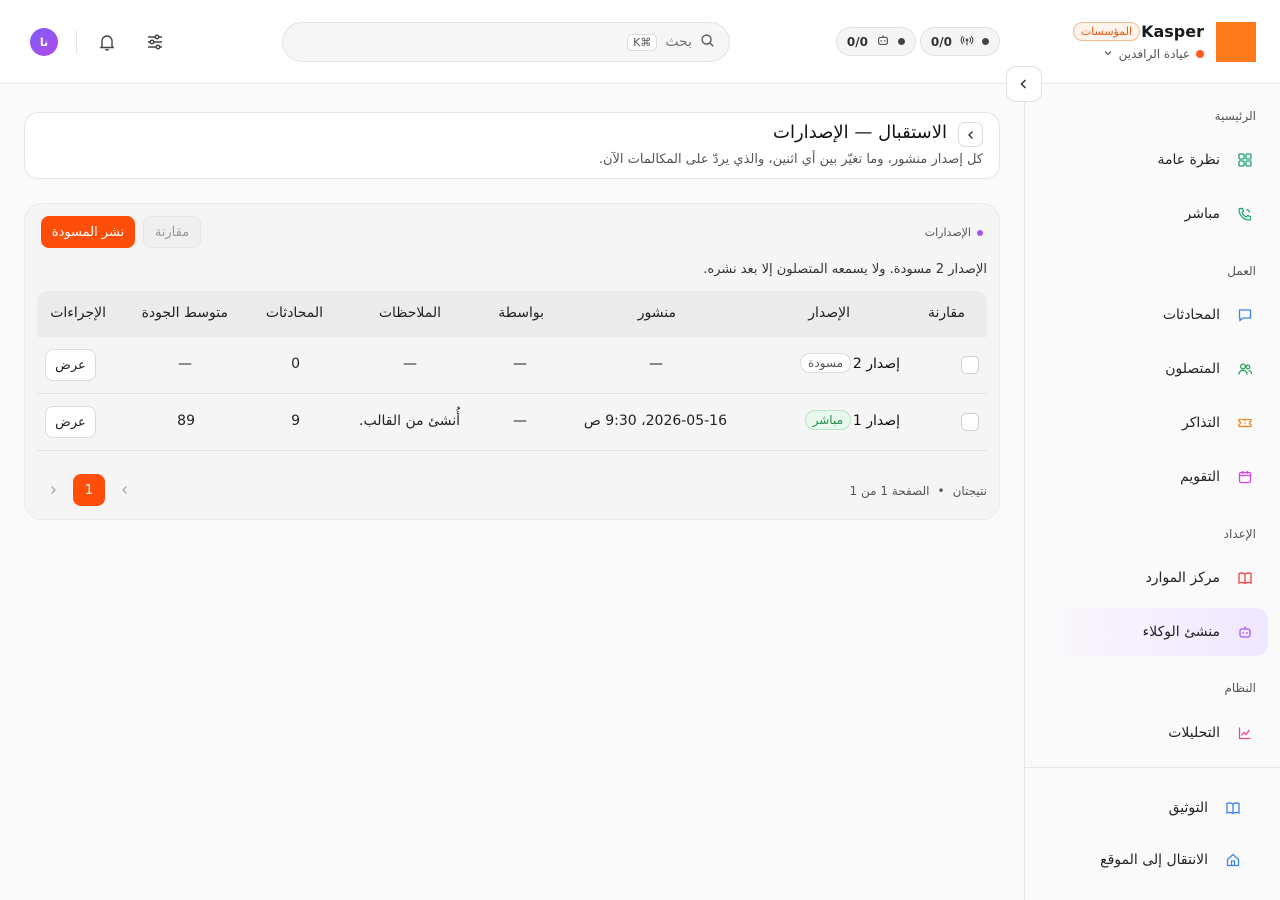 The height and width of the screenshot is (900, 1280). I want to click on agents-count: 0/0, so click(857, 41).